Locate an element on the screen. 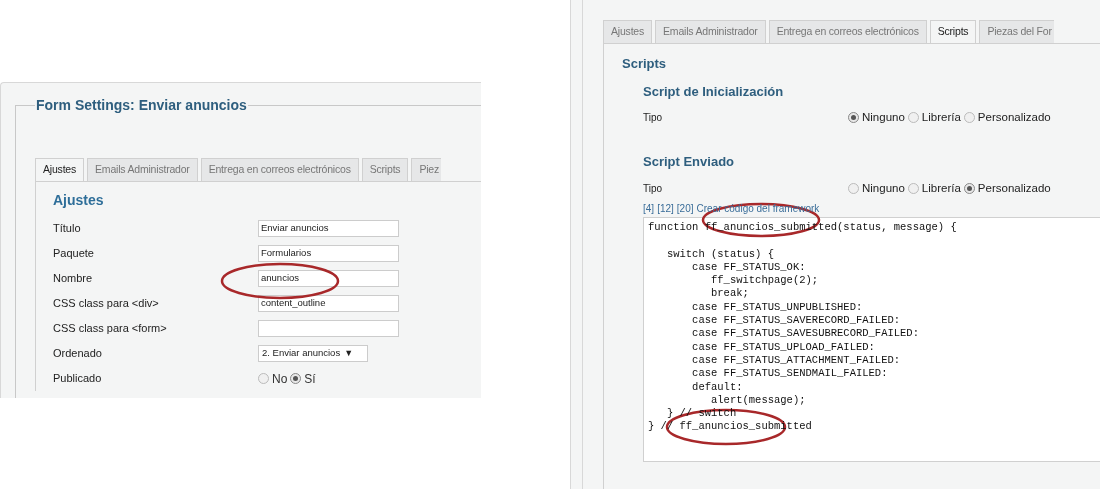 The image size is (1100, 489). input-field: anuncios is located at coordinates (328, 278).